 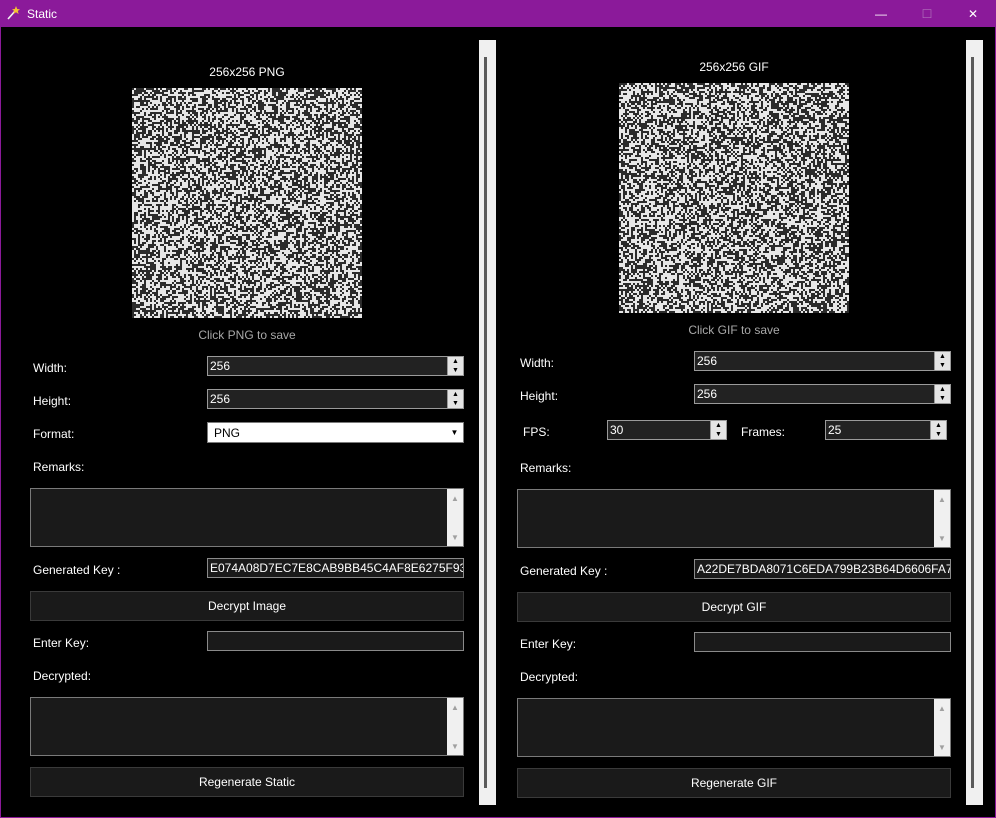 I want to click on gif-generated-key-label: Generated Key :, so click(x=564, y=571).